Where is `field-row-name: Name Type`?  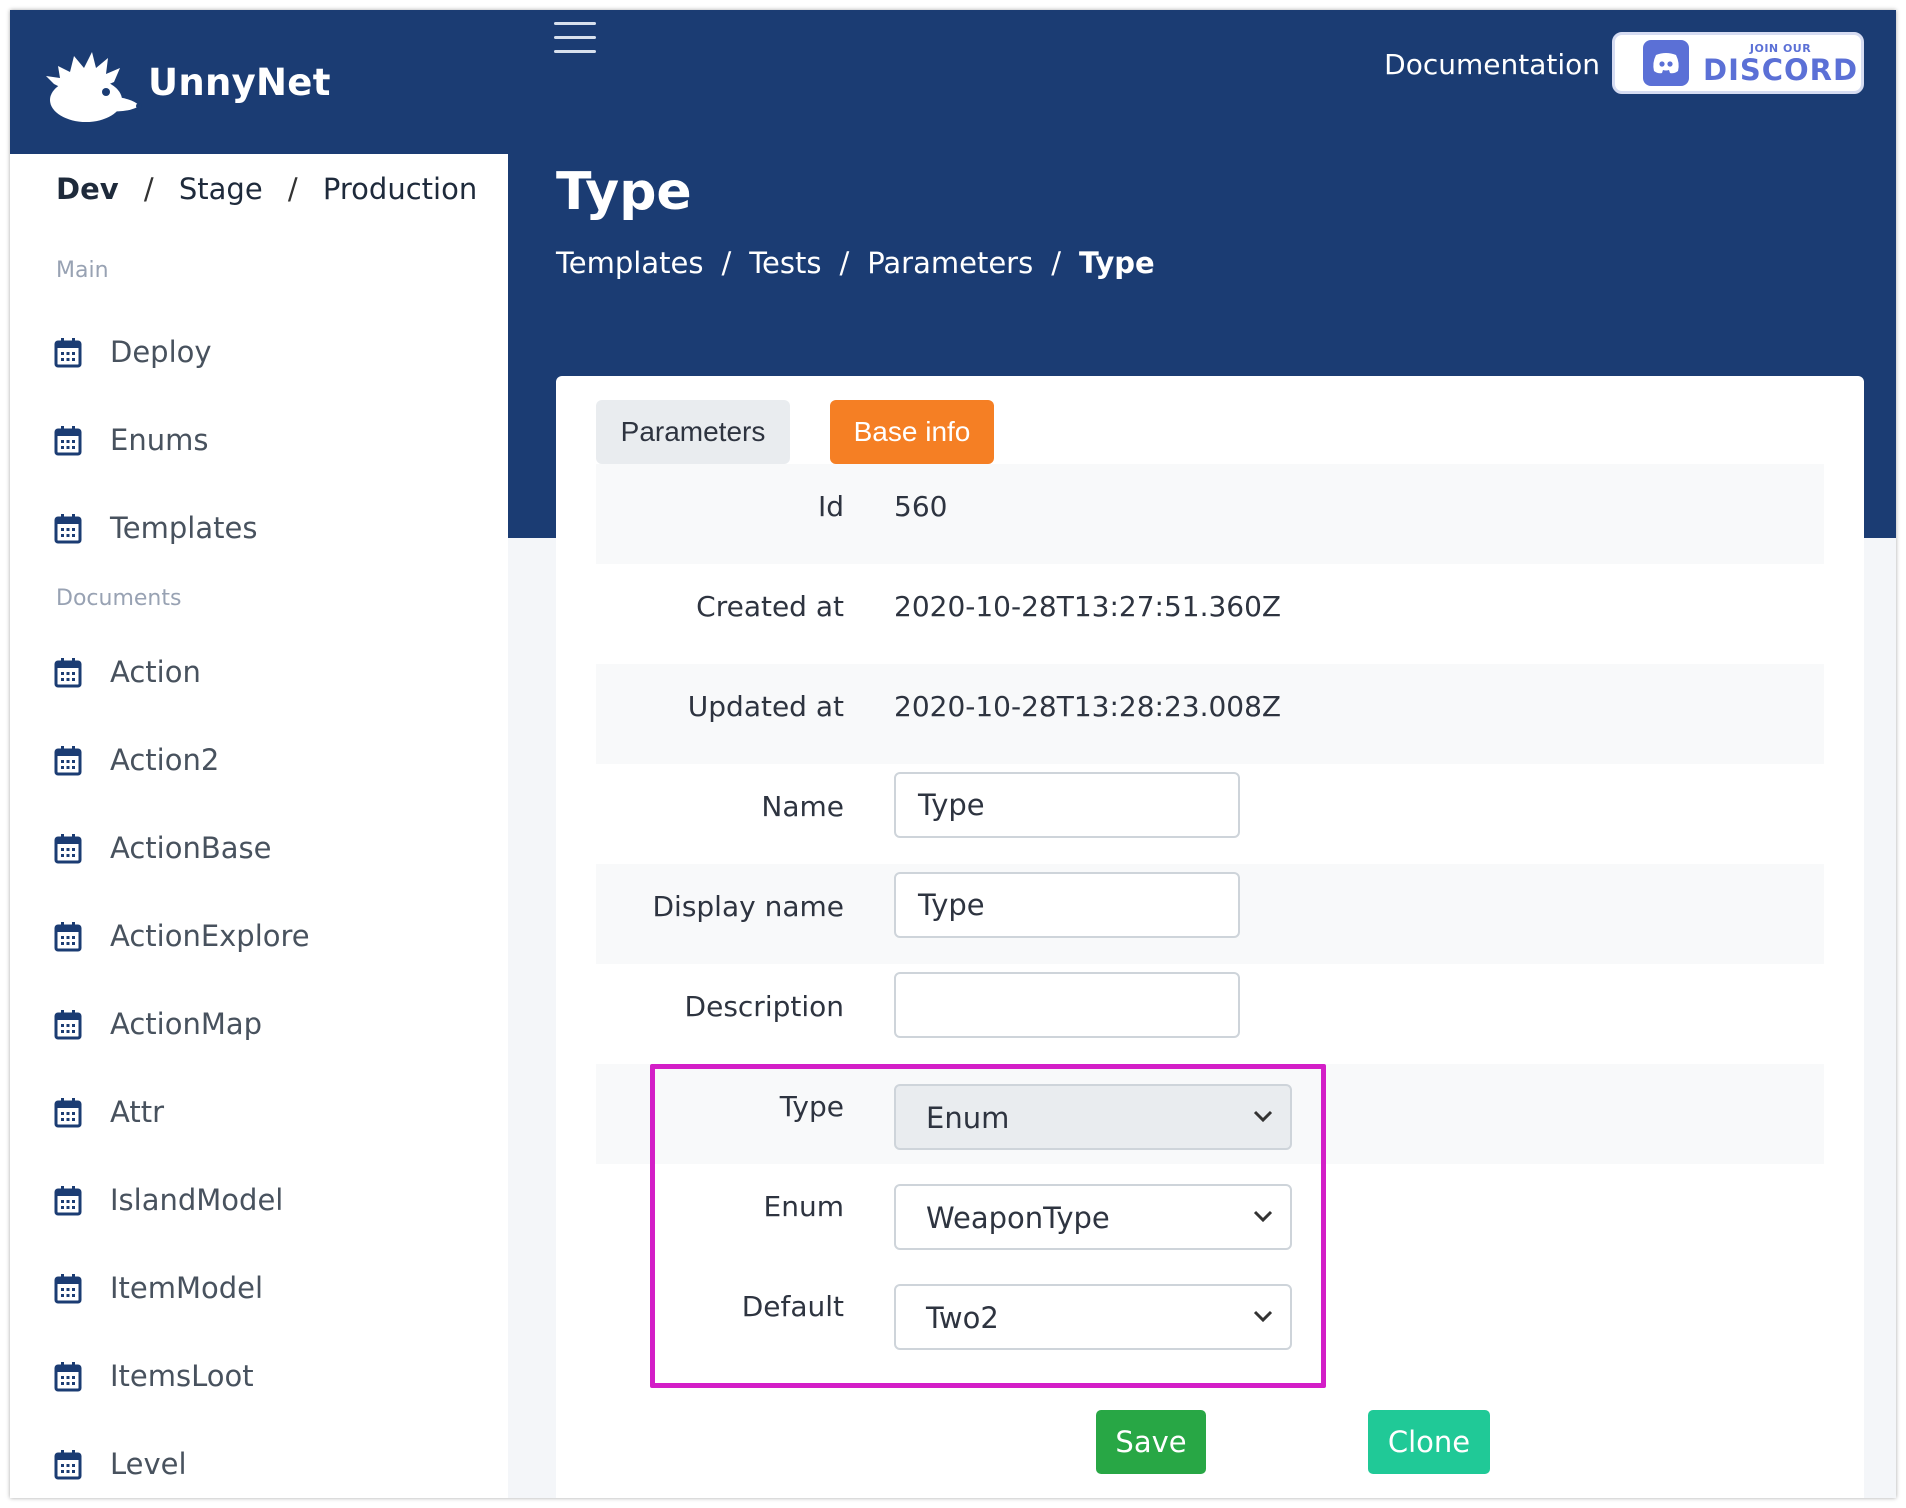 field-row-name: Name Type is located at coordinates (1210, 814).